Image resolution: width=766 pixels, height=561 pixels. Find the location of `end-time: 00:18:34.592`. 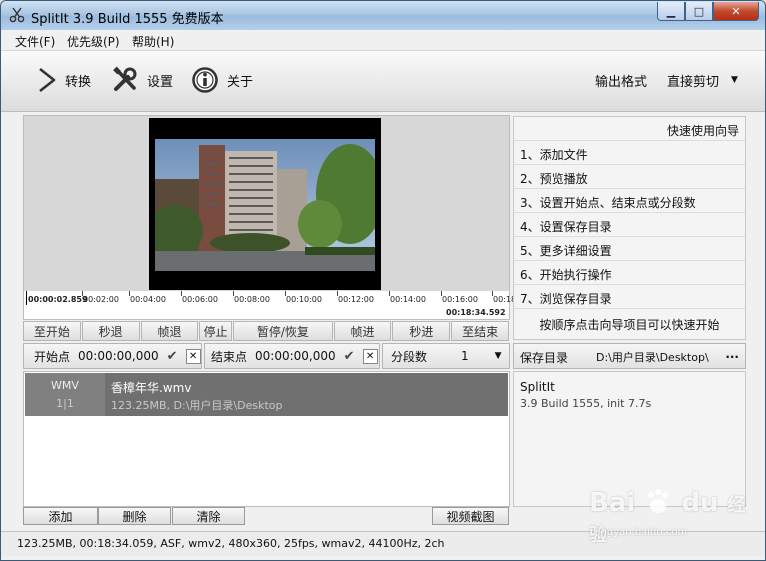

end-time: 00:18:34.592 is located at coordinates (476, 312).